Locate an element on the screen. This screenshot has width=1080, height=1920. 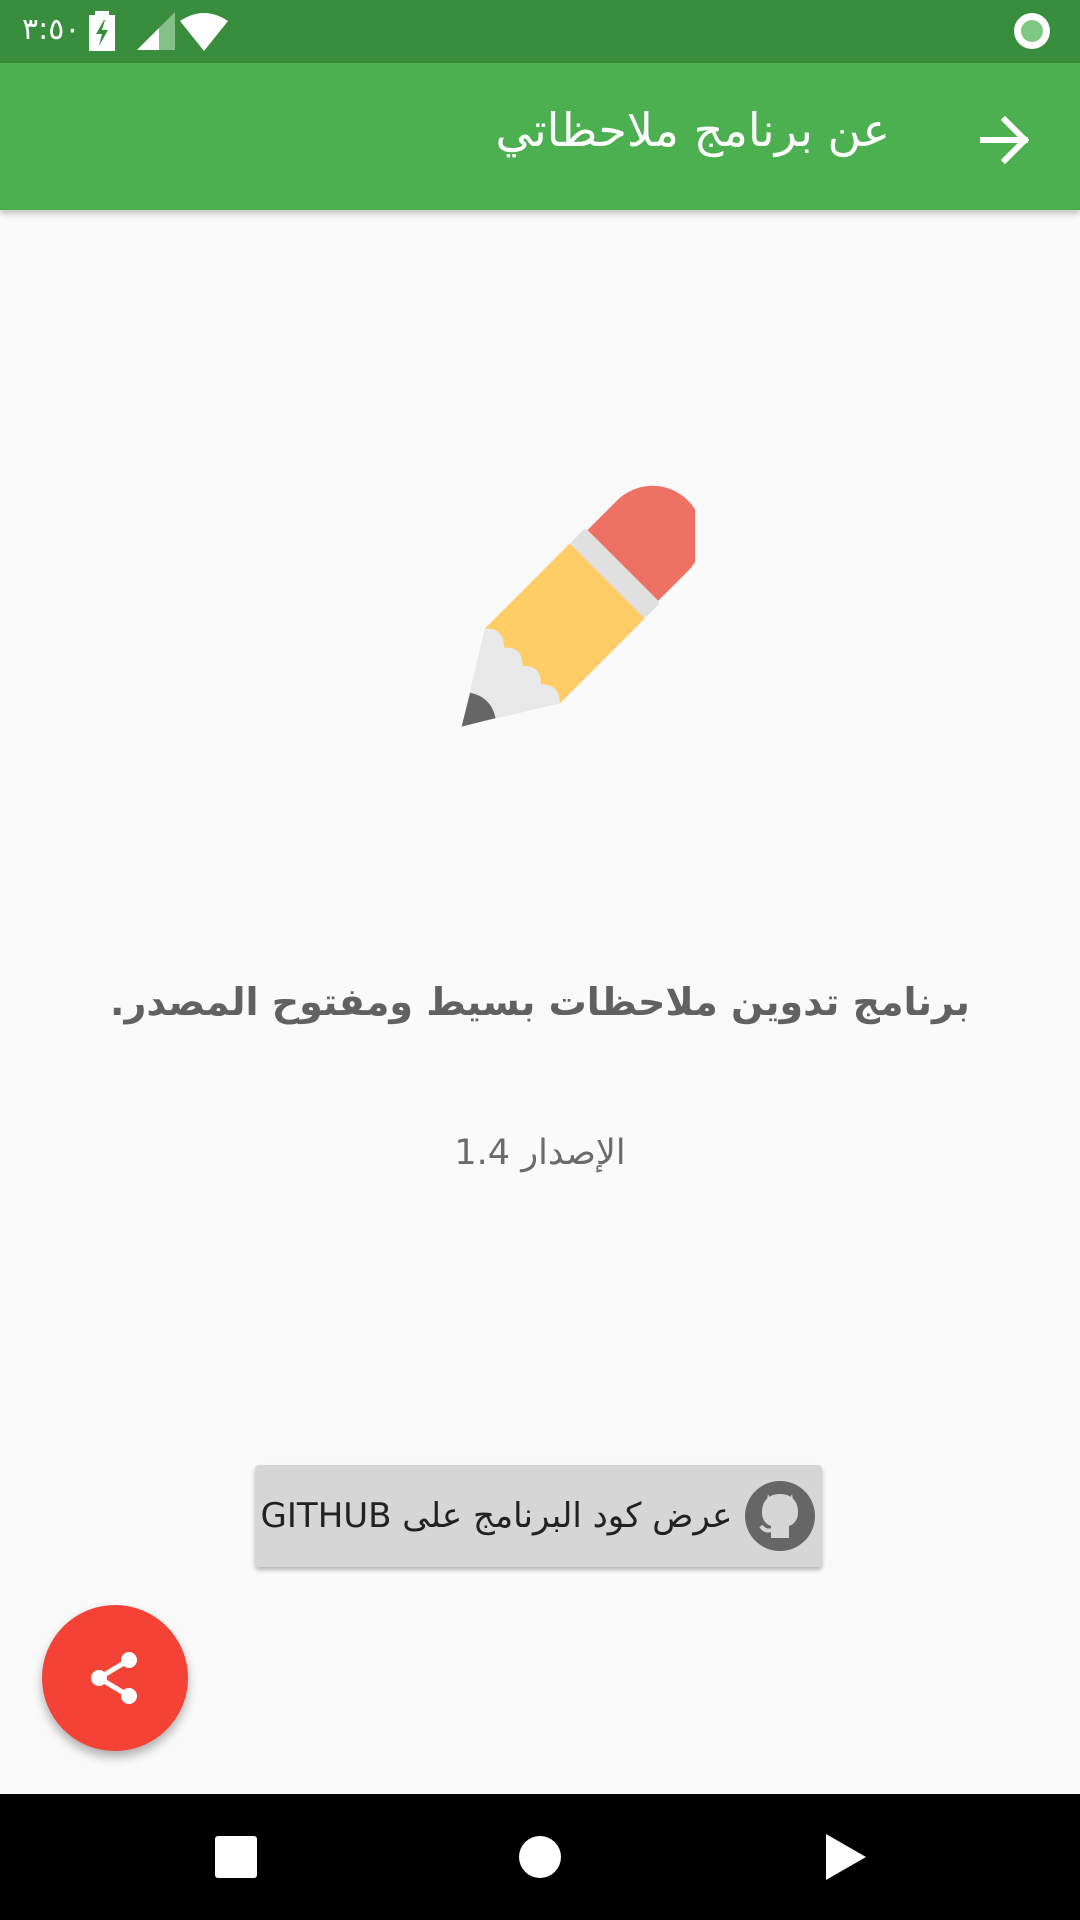
recording-dot-icon is located at coordinates (1032, 31).